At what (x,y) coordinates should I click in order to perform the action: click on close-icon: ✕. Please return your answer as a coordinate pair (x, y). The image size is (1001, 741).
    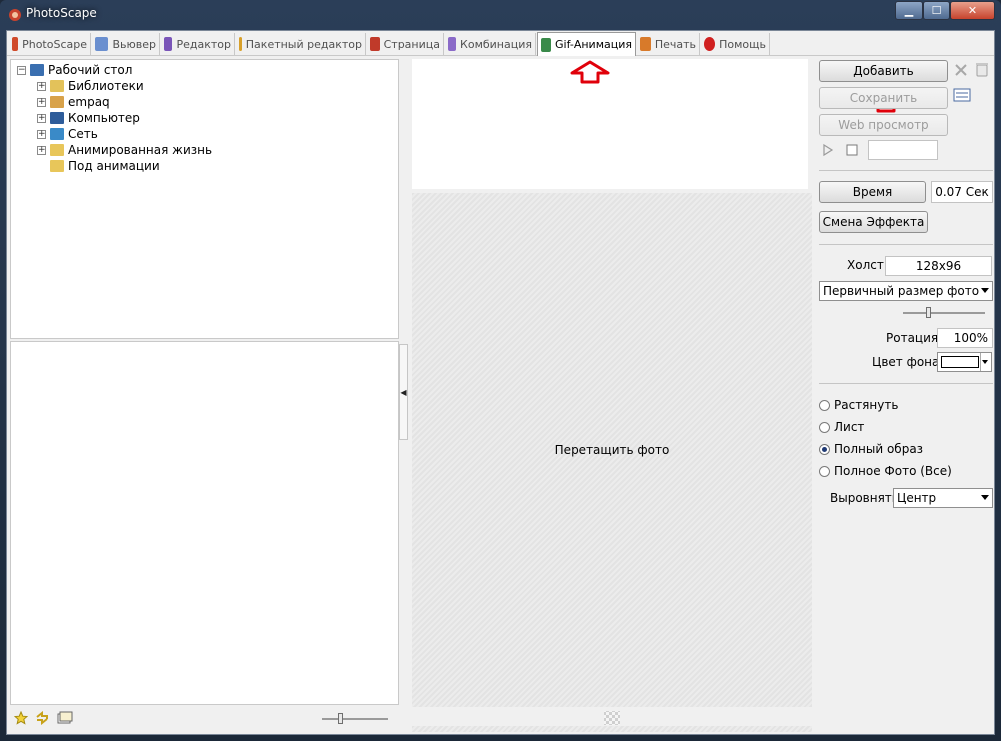
    Looking at the image, I should click on (972, 10).